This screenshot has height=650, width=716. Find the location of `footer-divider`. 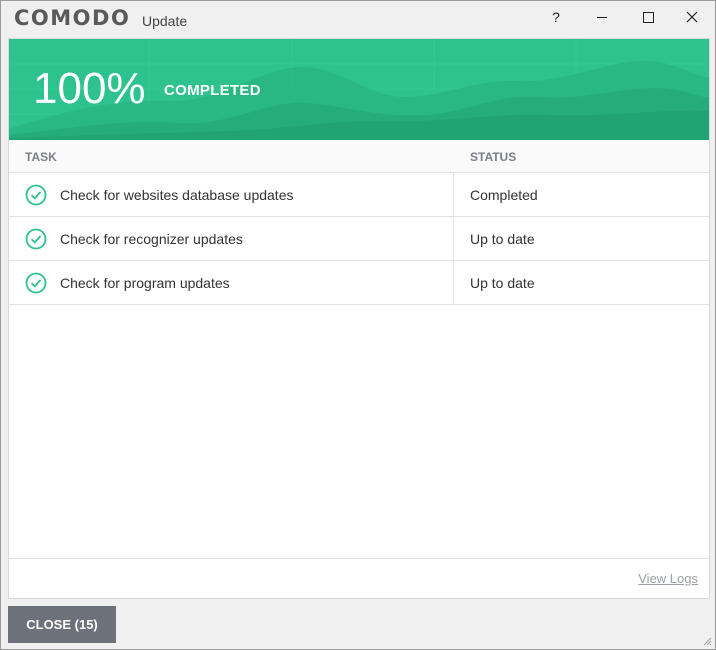

footer-divider is located at coordinates (359, 558).